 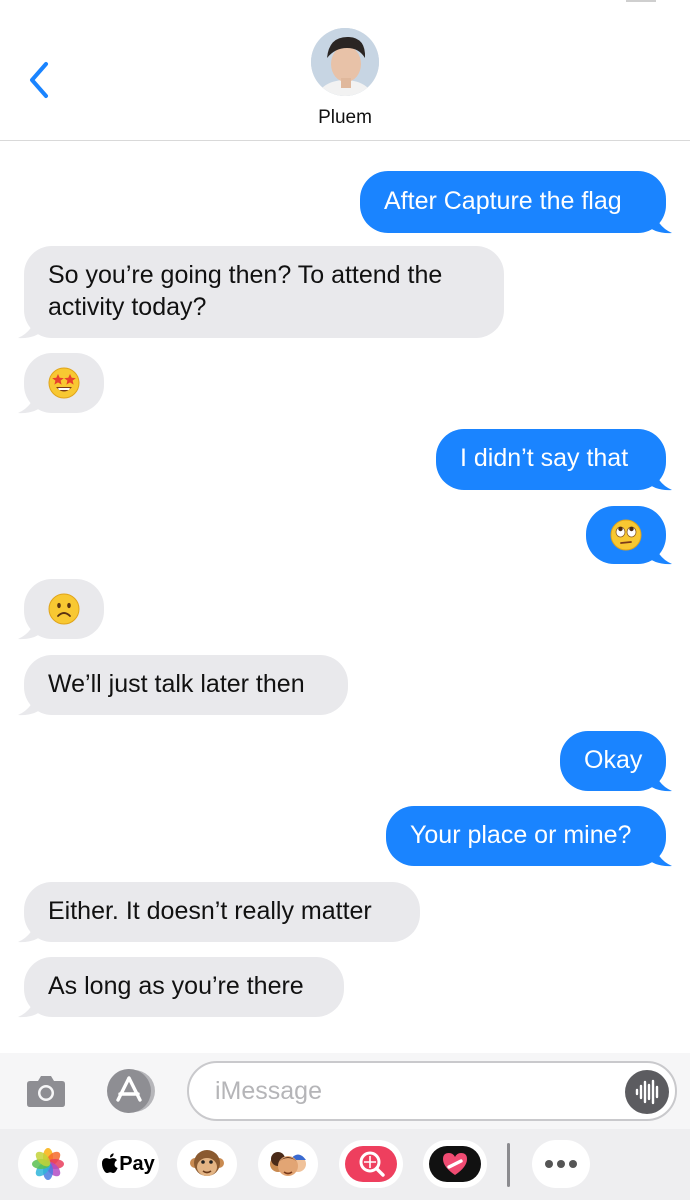 I want to click on more-apps-button, so click(x=561, y=1164).